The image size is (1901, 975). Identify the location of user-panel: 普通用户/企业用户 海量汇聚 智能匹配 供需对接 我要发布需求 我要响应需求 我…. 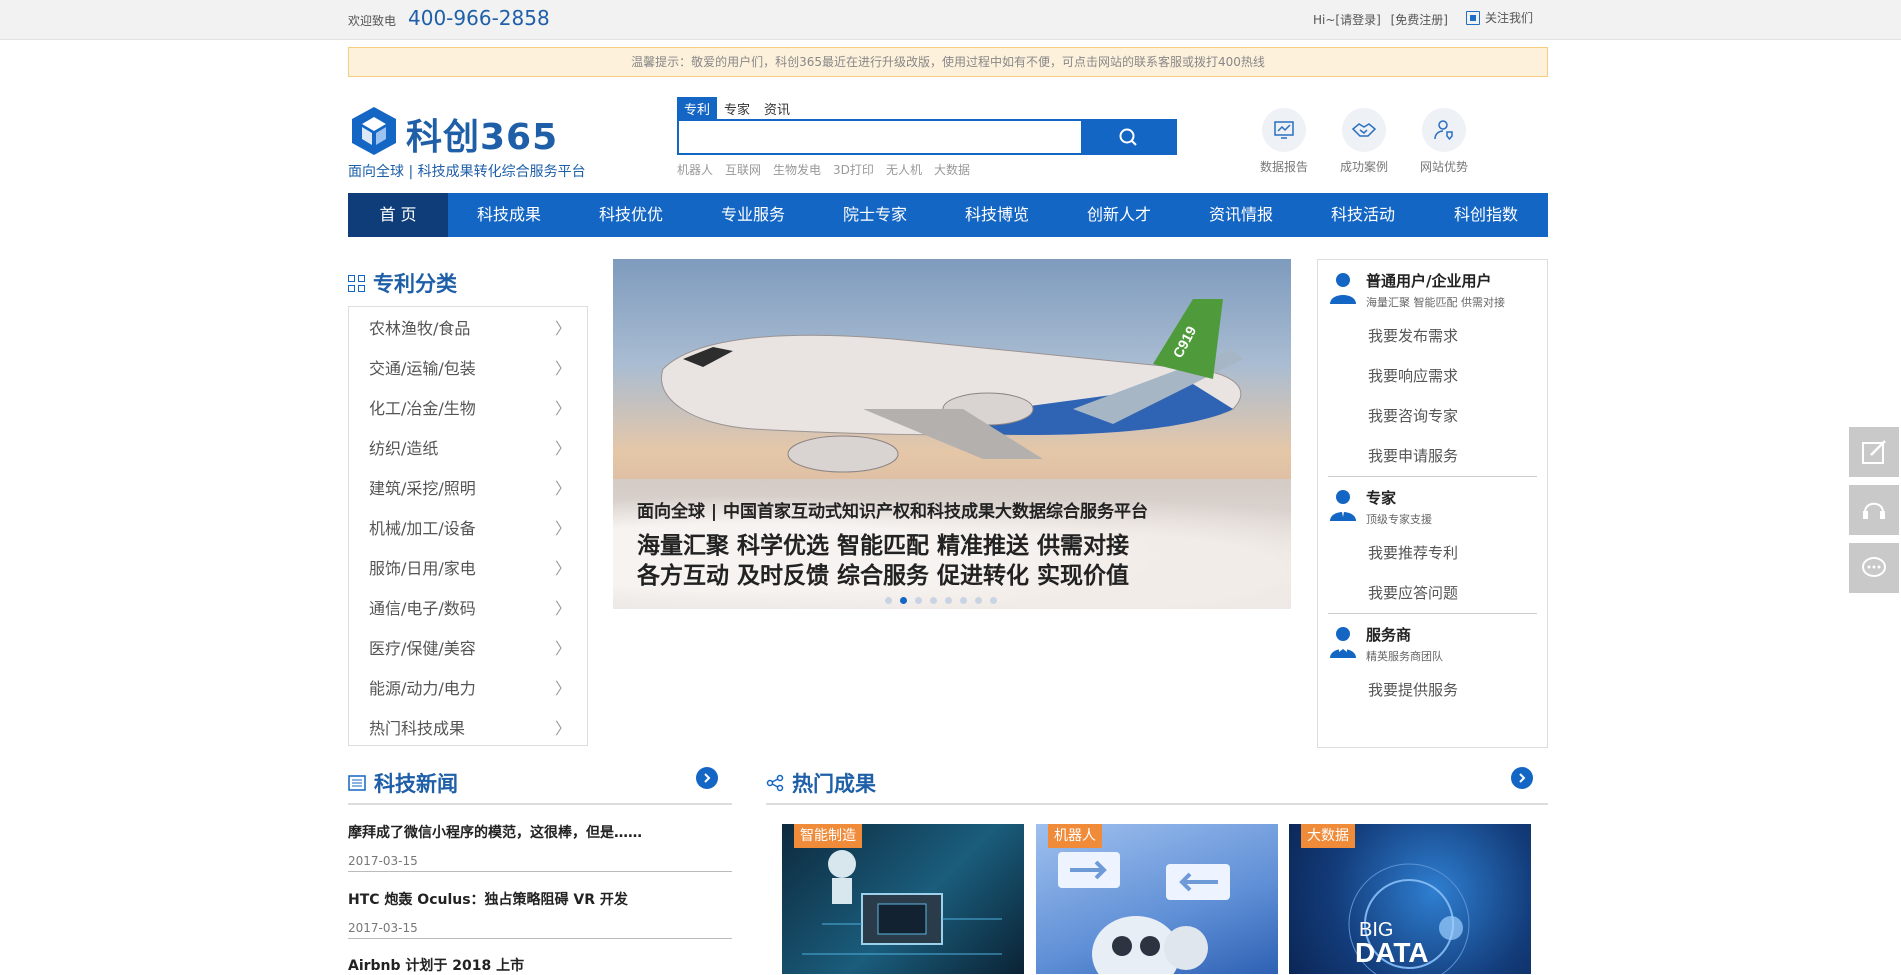
(1432, 503).